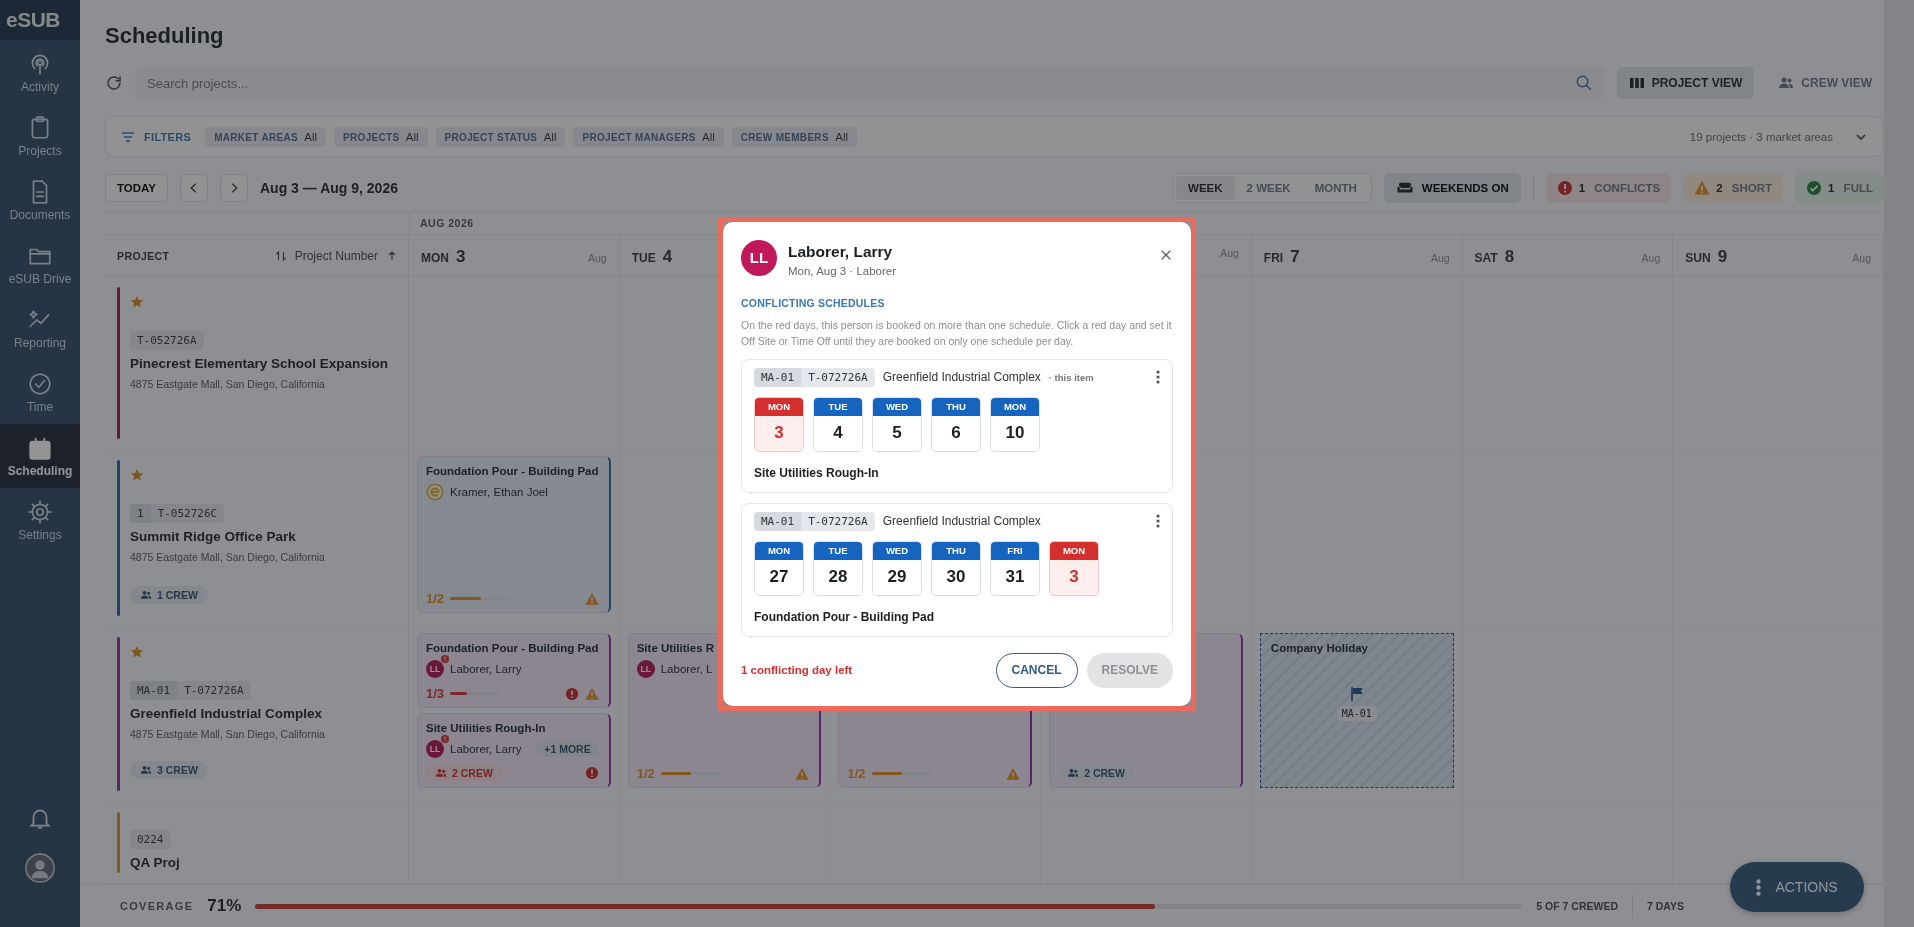 This screenshot has height=927, width=1914. What do you see at coordinates (1577, 906) in the screenshot?
I see `crewed-count: 5 OF 7 CREWED` at bounding box center [1577, 906].